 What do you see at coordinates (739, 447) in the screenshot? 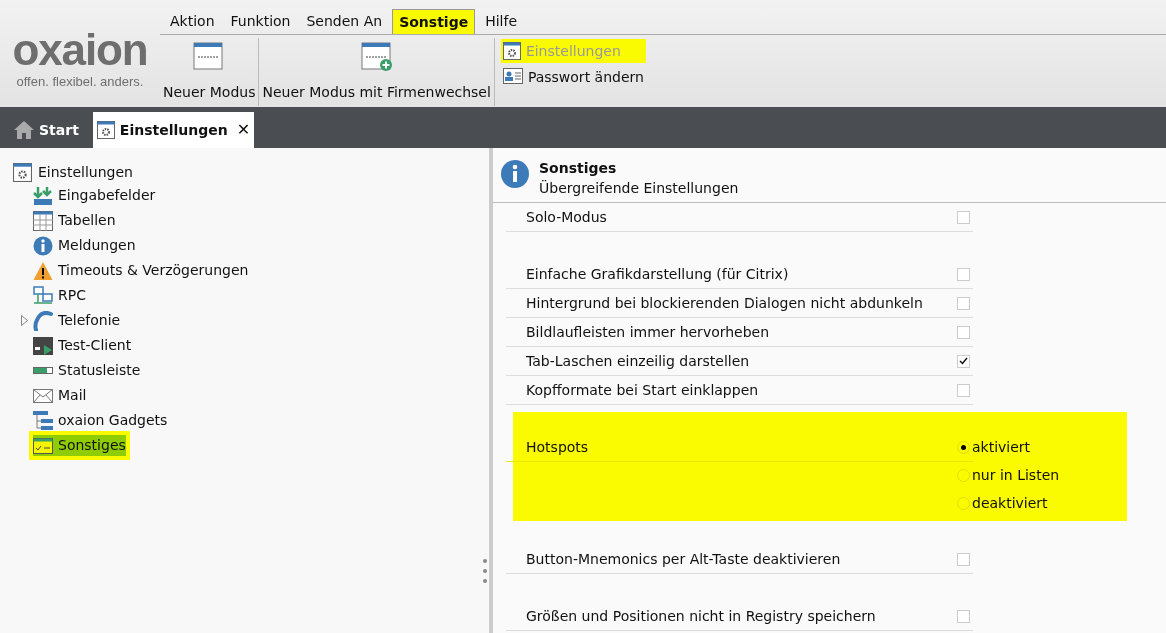
I see `setting-label: Hotspots` at bounding box center [739, 447].